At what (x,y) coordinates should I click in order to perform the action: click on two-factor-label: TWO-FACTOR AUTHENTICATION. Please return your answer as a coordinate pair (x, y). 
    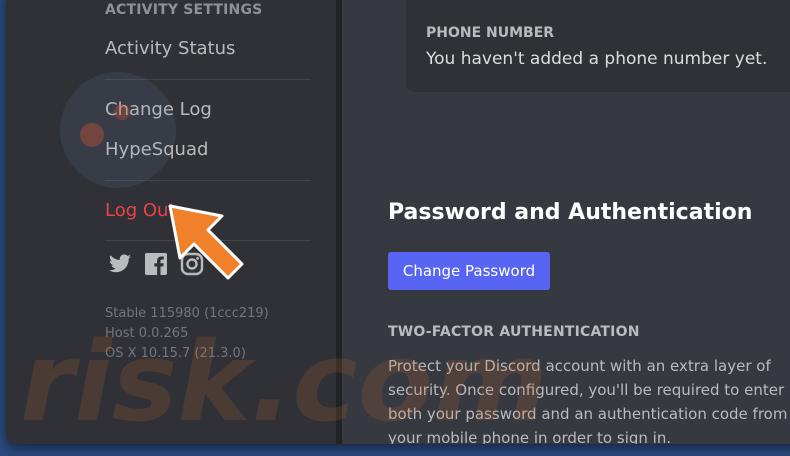
    Looking at the image, I should click on (514, 332).